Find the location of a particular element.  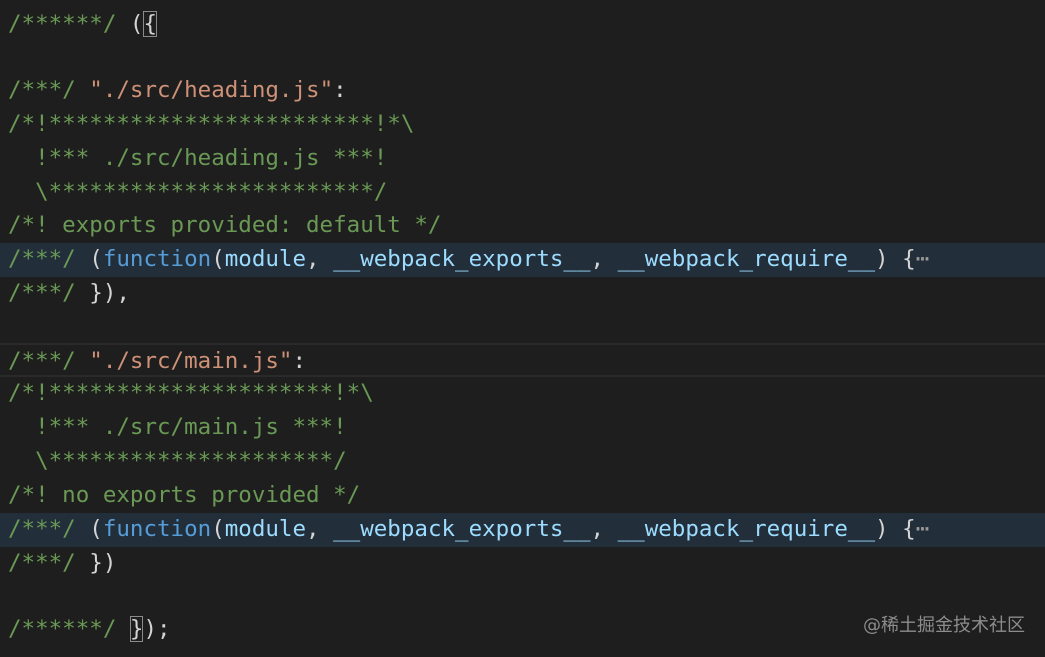

comment-token: \*********************/ is located at coordinates (177, 461).